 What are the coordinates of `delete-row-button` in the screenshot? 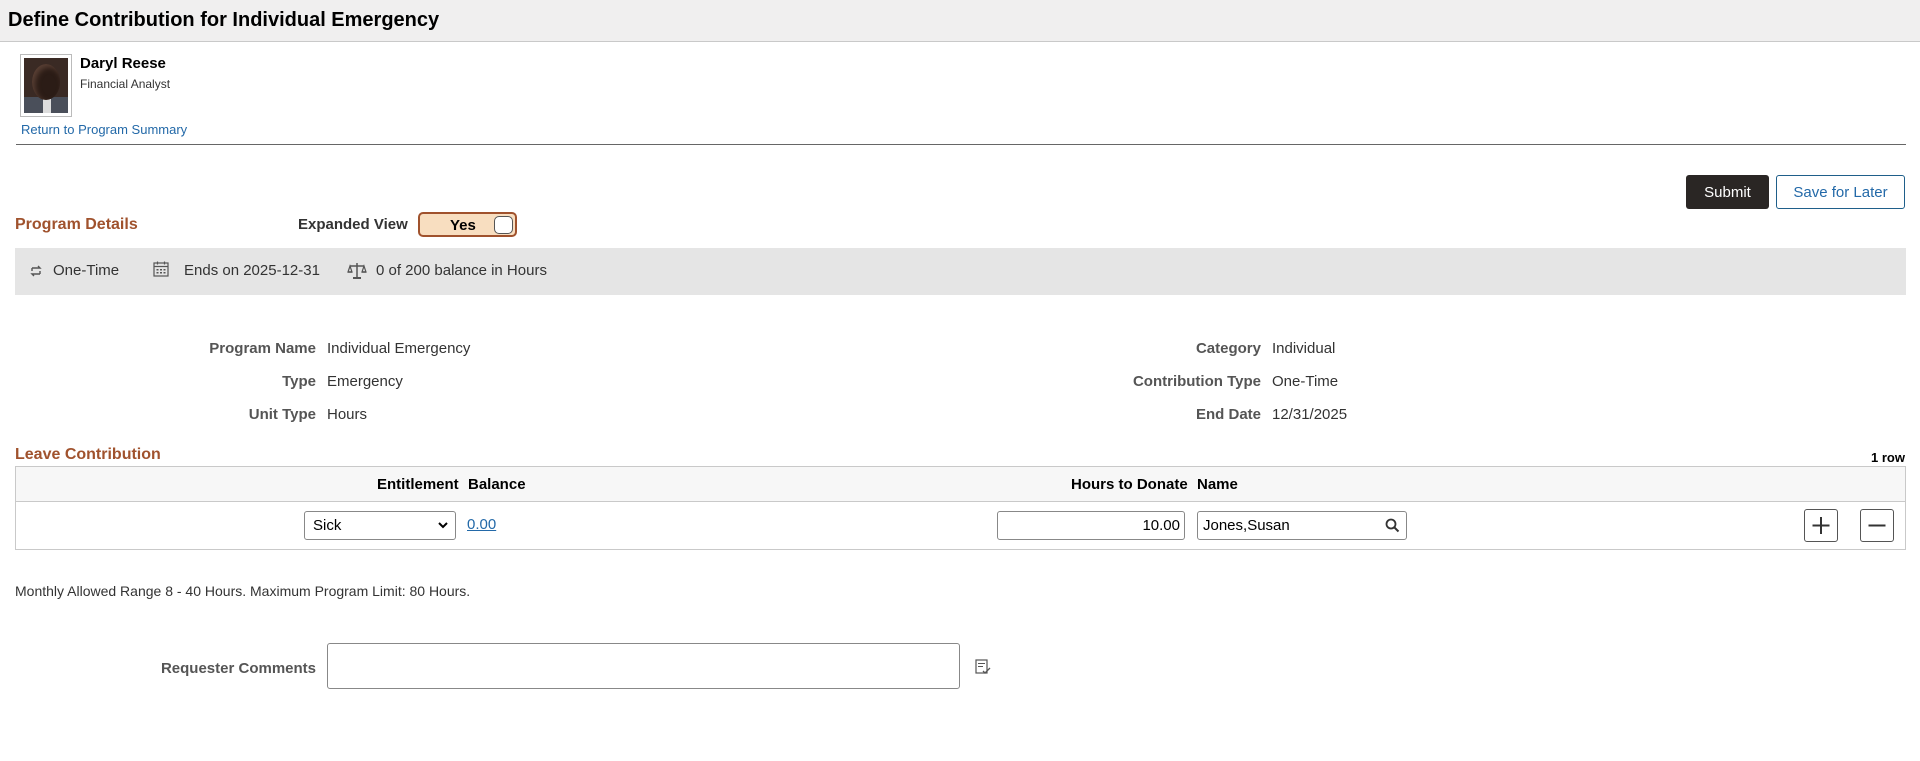 It's located at (1877, 525).